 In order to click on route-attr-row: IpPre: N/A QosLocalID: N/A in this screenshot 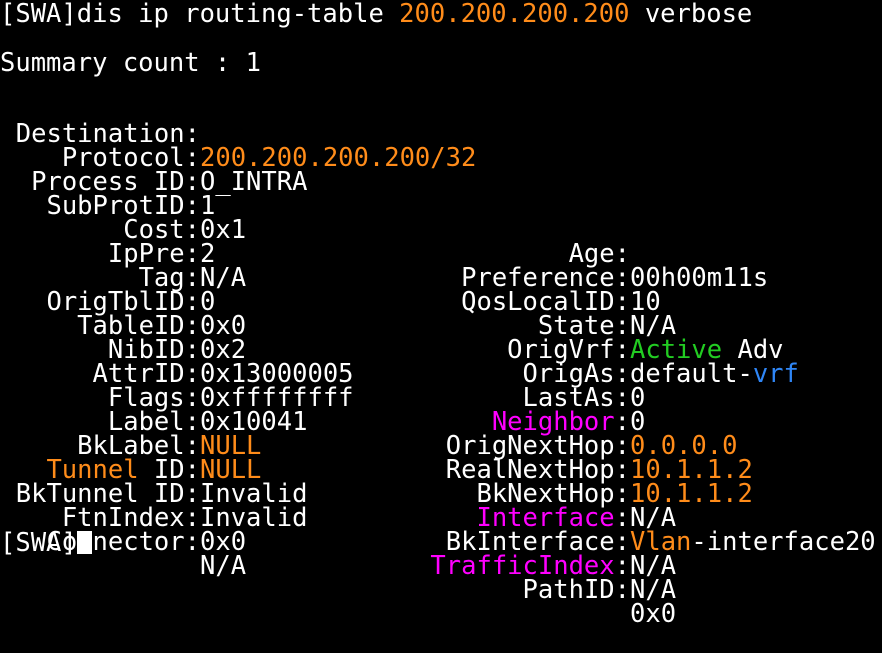, I will do `click(338, 278)`.